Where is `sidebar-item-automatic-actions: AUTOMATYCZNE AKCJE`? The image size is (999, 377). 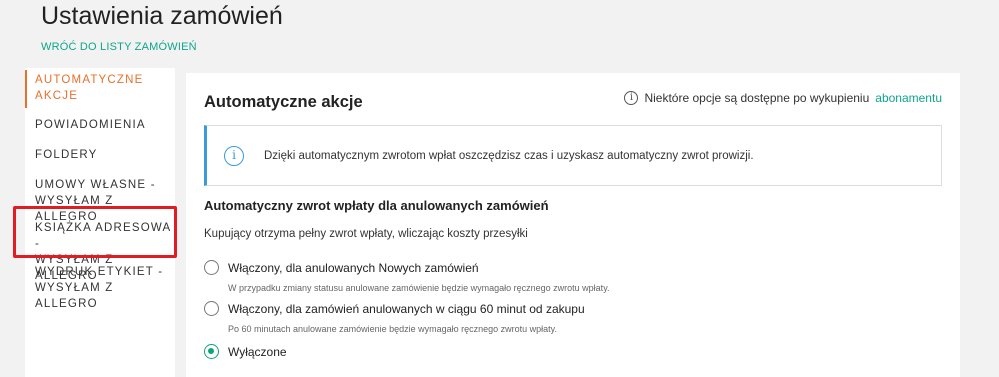 sidebar-item-automatic-actions: AUTOMATYCZNE AKCJE is located at coordinates (104, 88).